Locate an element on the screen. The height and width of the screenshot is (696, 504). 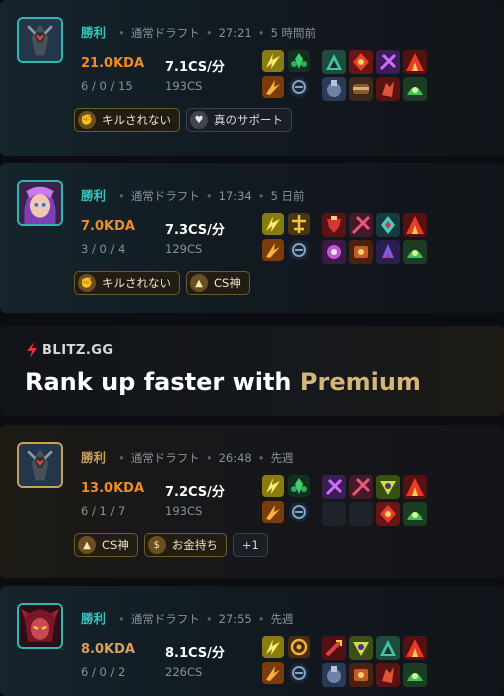
kda-ratio: 7.0KDA is located at coordinates (108, 226).